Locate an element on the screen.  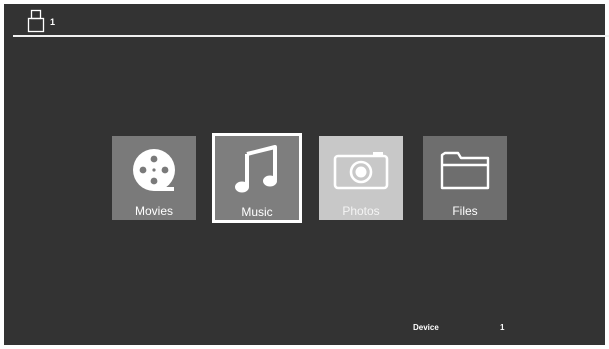
files-tile: Files is located at coordinates (465, 178).